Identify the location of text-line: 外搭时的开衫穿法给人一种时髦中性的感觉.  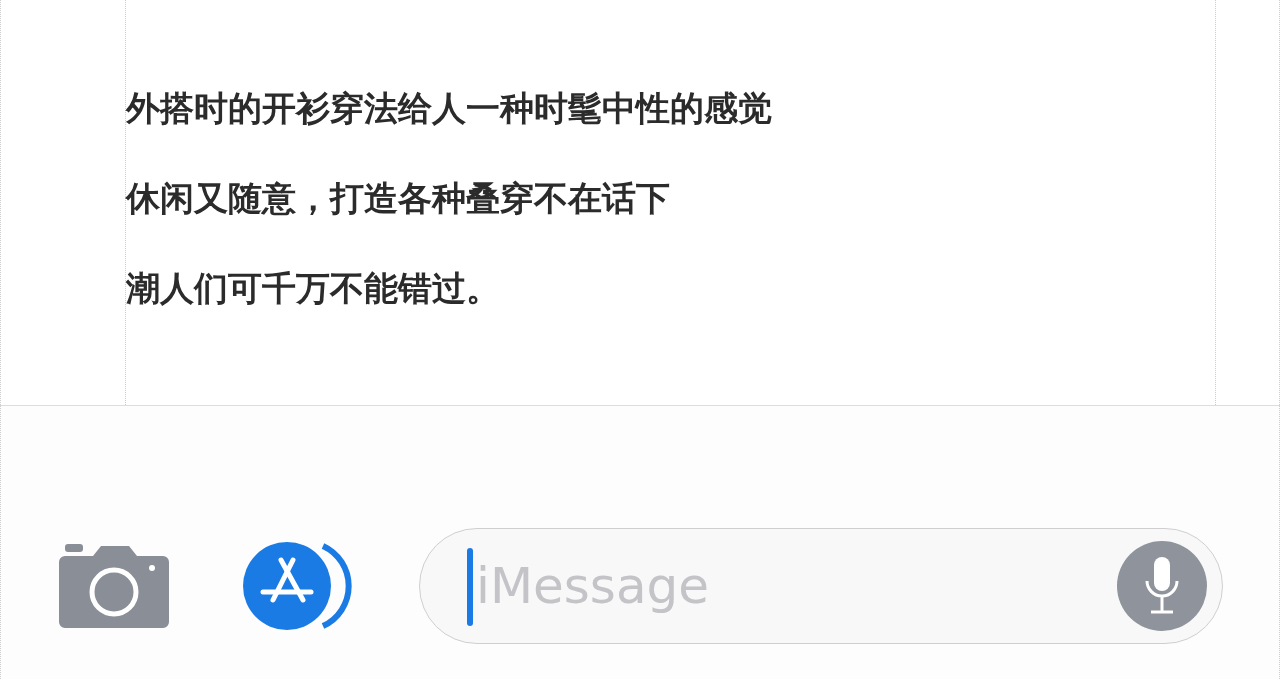
(449, 108).